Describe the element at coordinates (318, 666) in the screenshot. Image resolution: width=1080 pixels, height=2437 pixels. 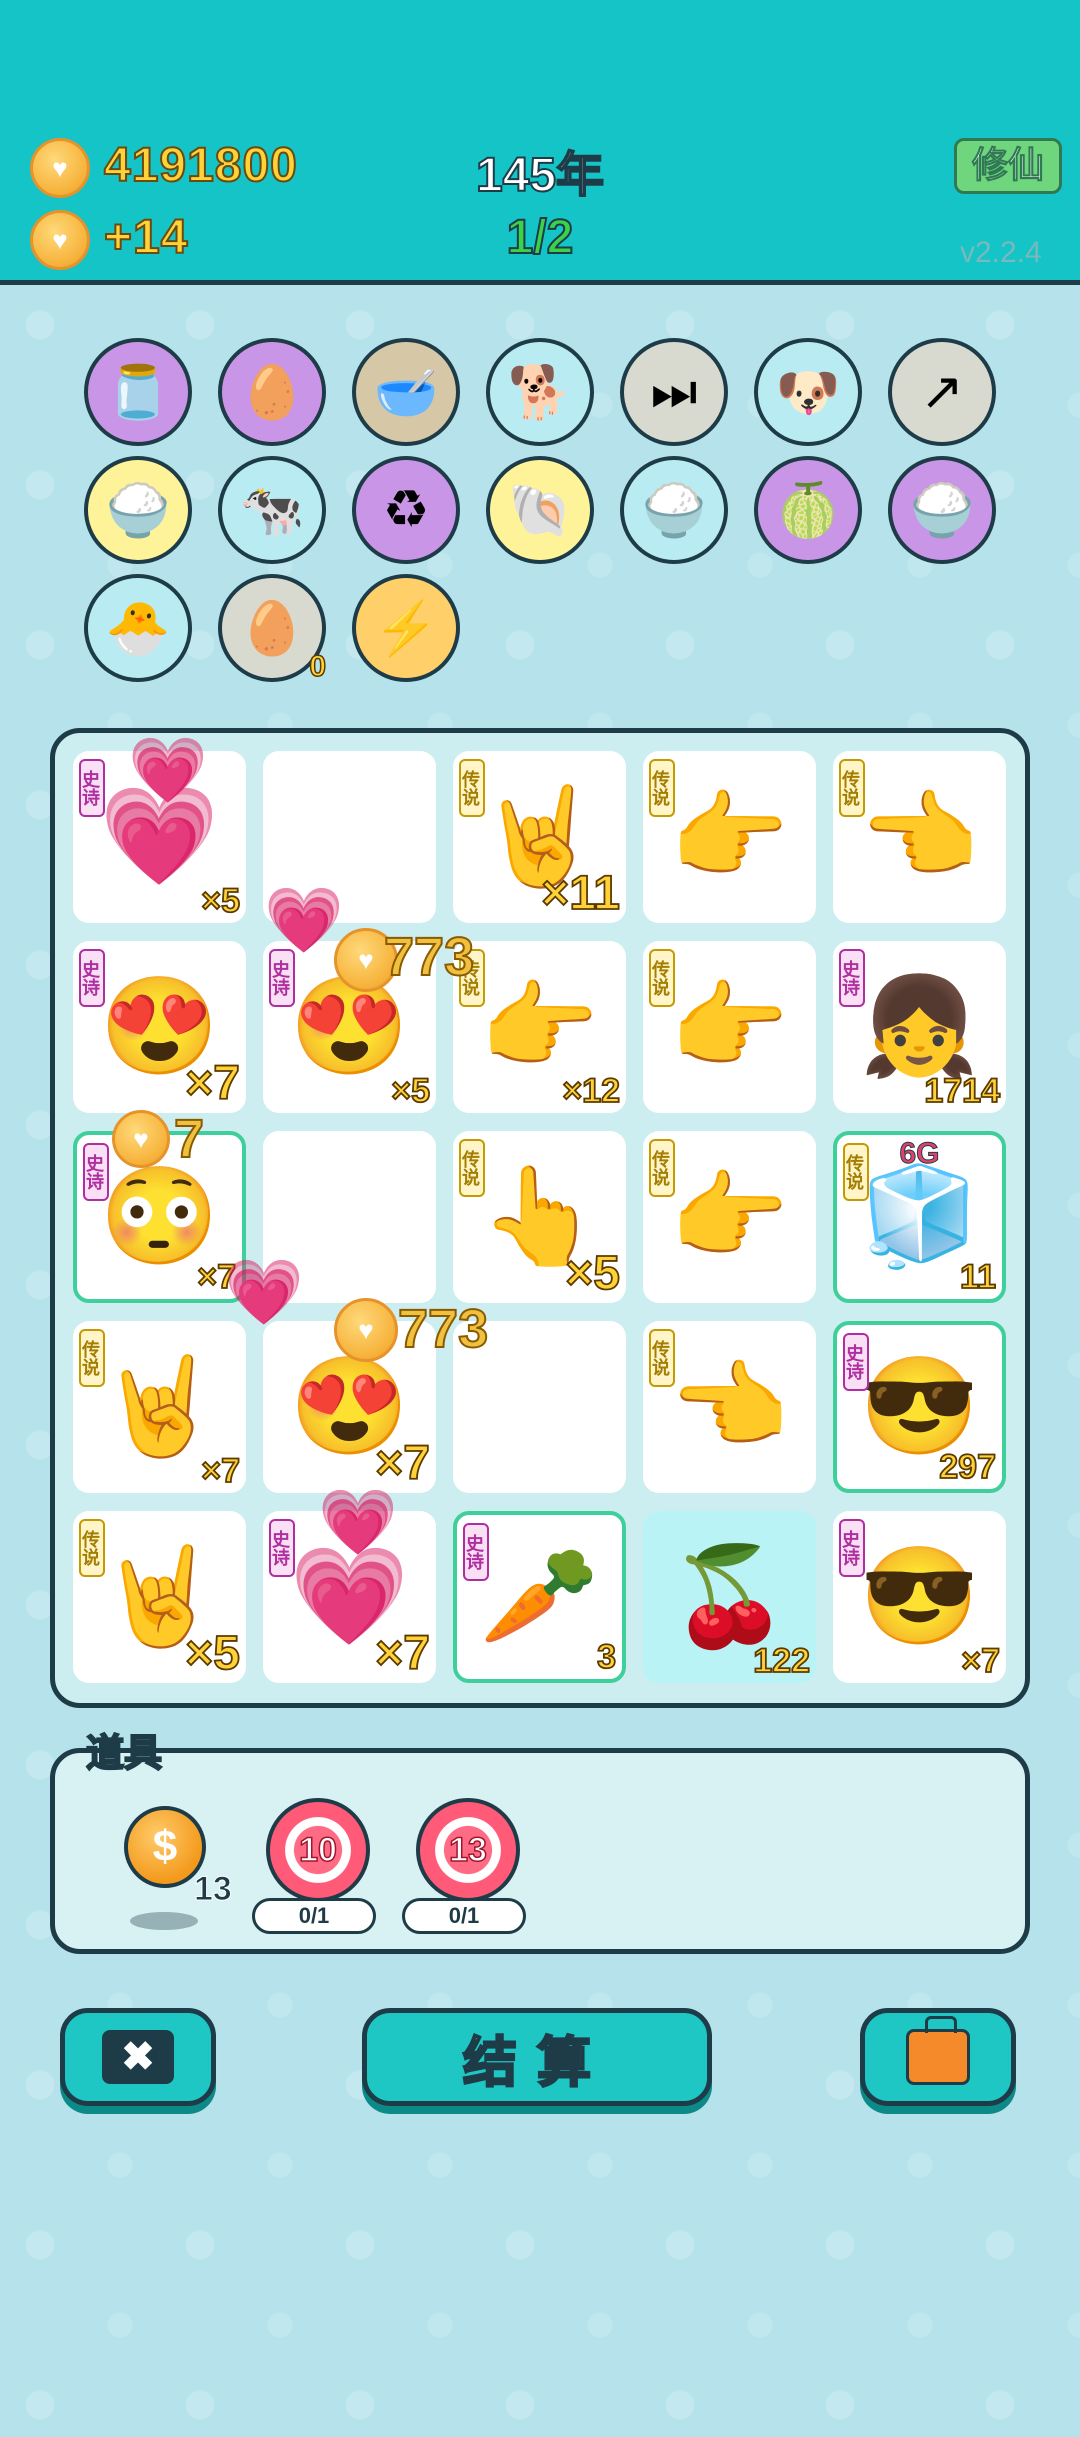
I see `relic-count: 0` at that location.